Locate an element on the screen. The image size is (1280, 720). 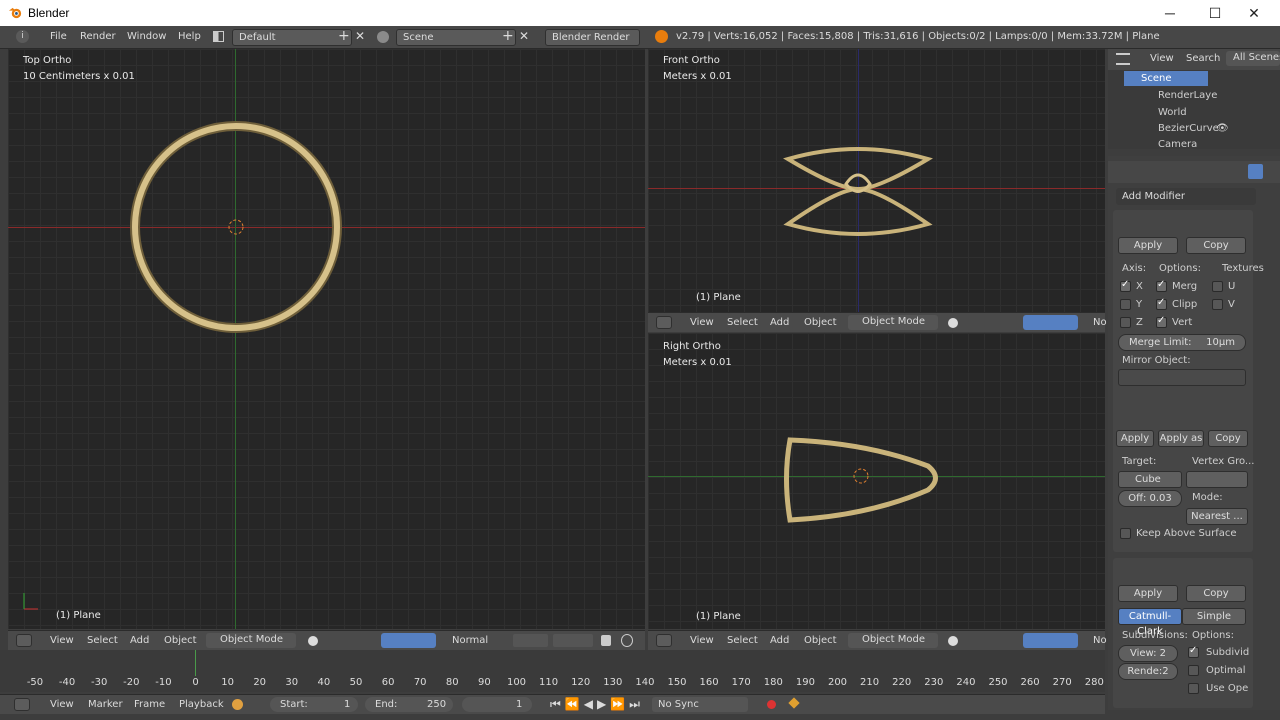
scene-icon is located at coordinates (383, 37).